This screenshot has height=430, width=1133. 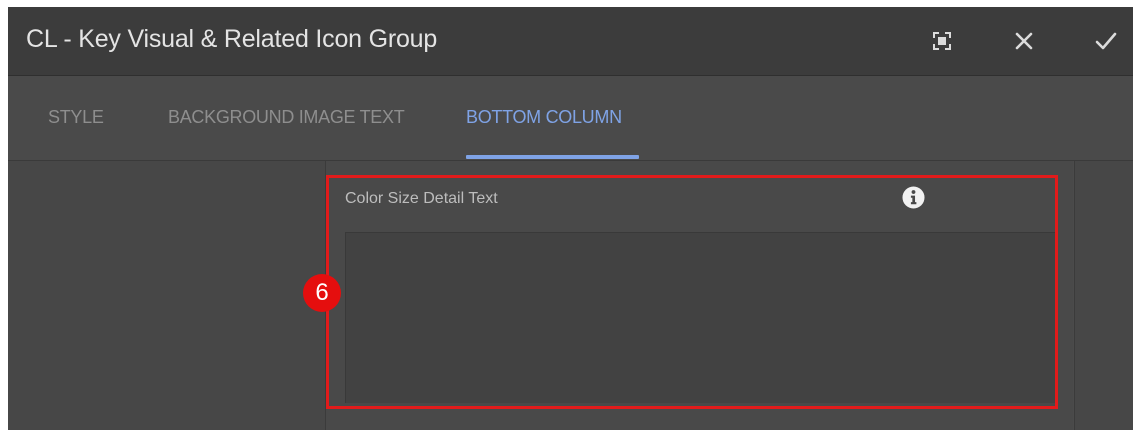 I want to click on fullscreen-button, so click(x=942, y=41).